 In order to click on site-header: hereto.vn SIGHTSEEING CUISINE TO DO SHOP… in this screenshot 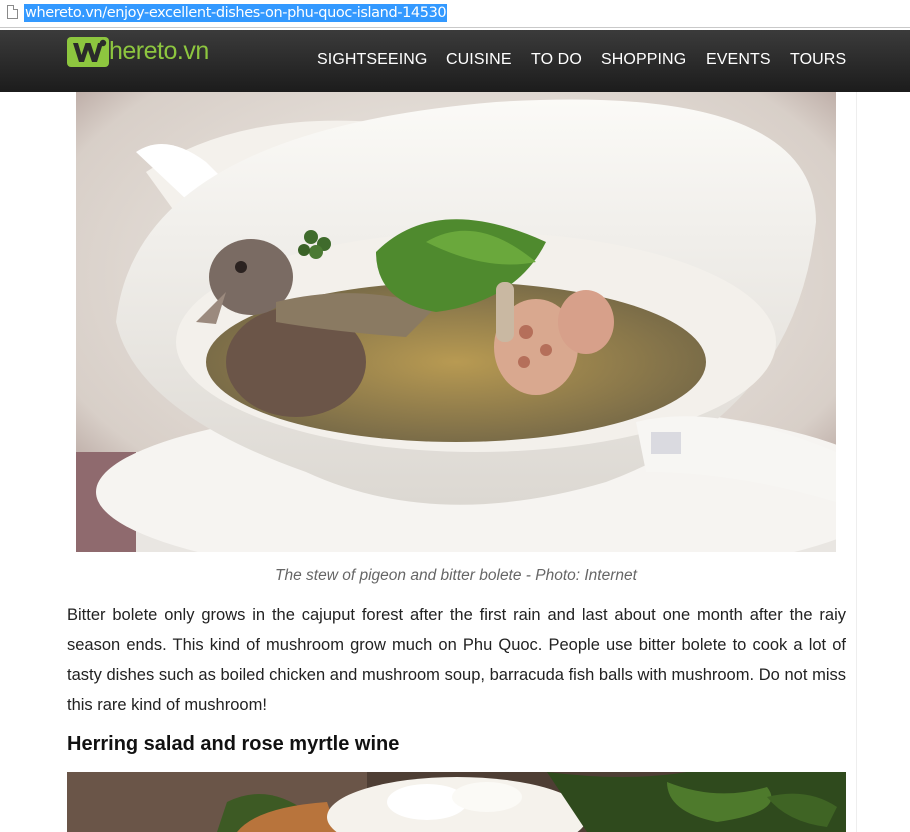, I will do `click(455, 61)`.